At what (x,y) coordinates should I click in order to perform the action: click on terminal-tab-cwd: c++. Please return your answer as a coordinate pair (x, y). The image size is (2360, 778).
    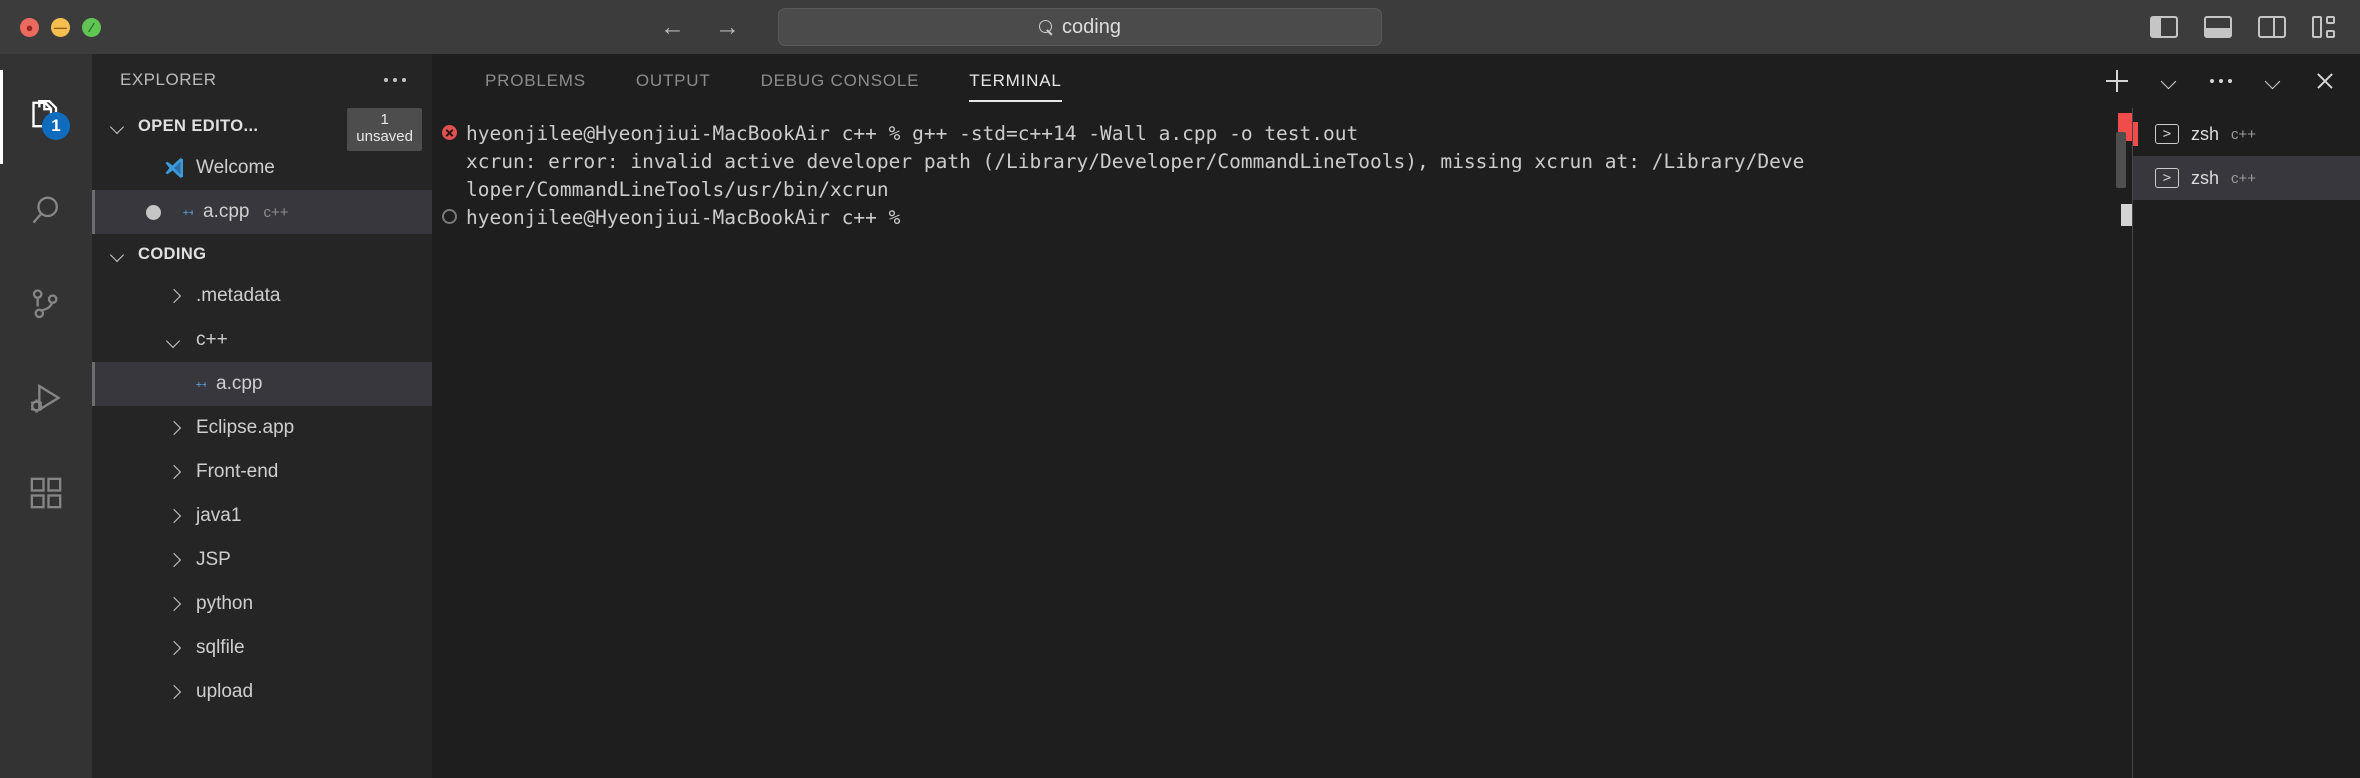
    Looking at the image, I should click on (2244, 178).